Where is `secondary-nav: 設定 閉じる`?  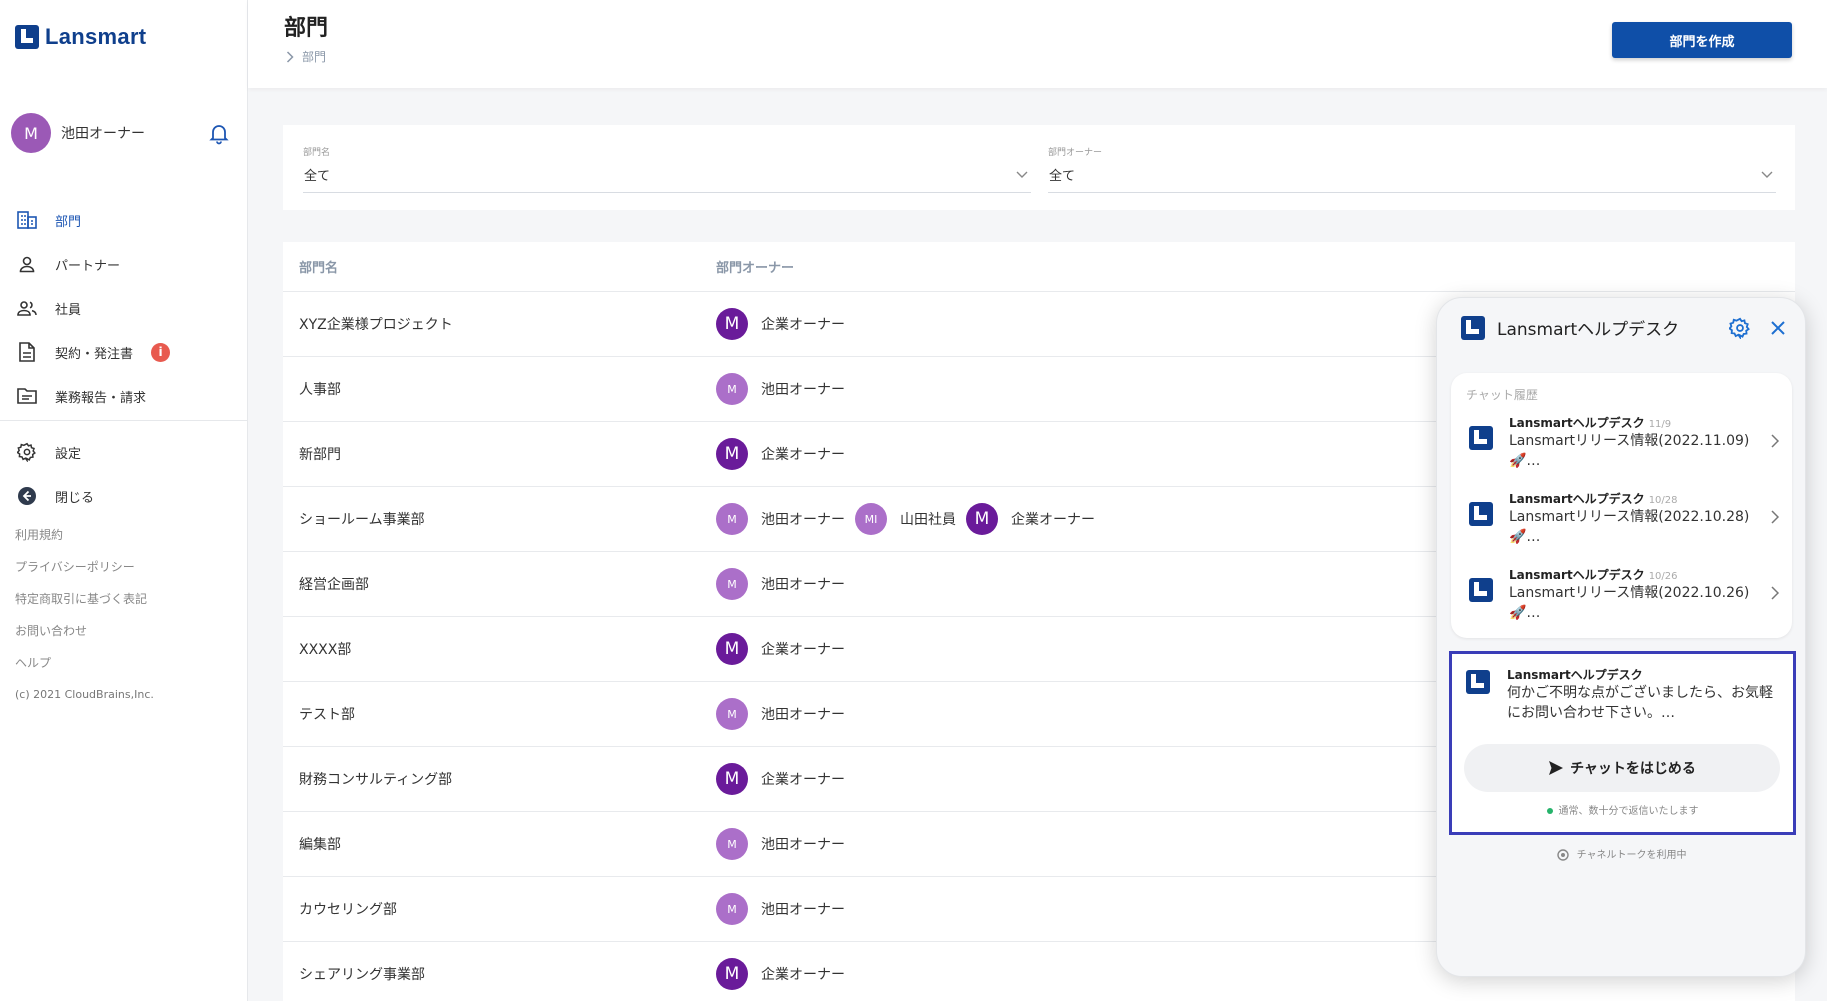
secondary-nav: 設定 閉じる is located at coordinates (124, 474).